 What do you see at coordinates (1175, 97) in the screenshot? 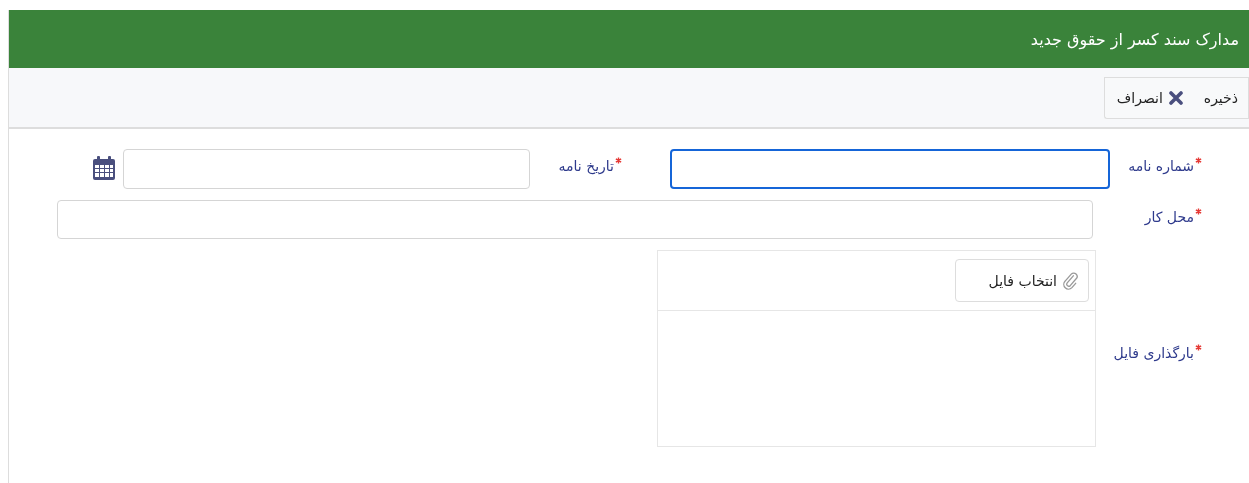
I see `close-icon` at bounding box center [1175, 97].